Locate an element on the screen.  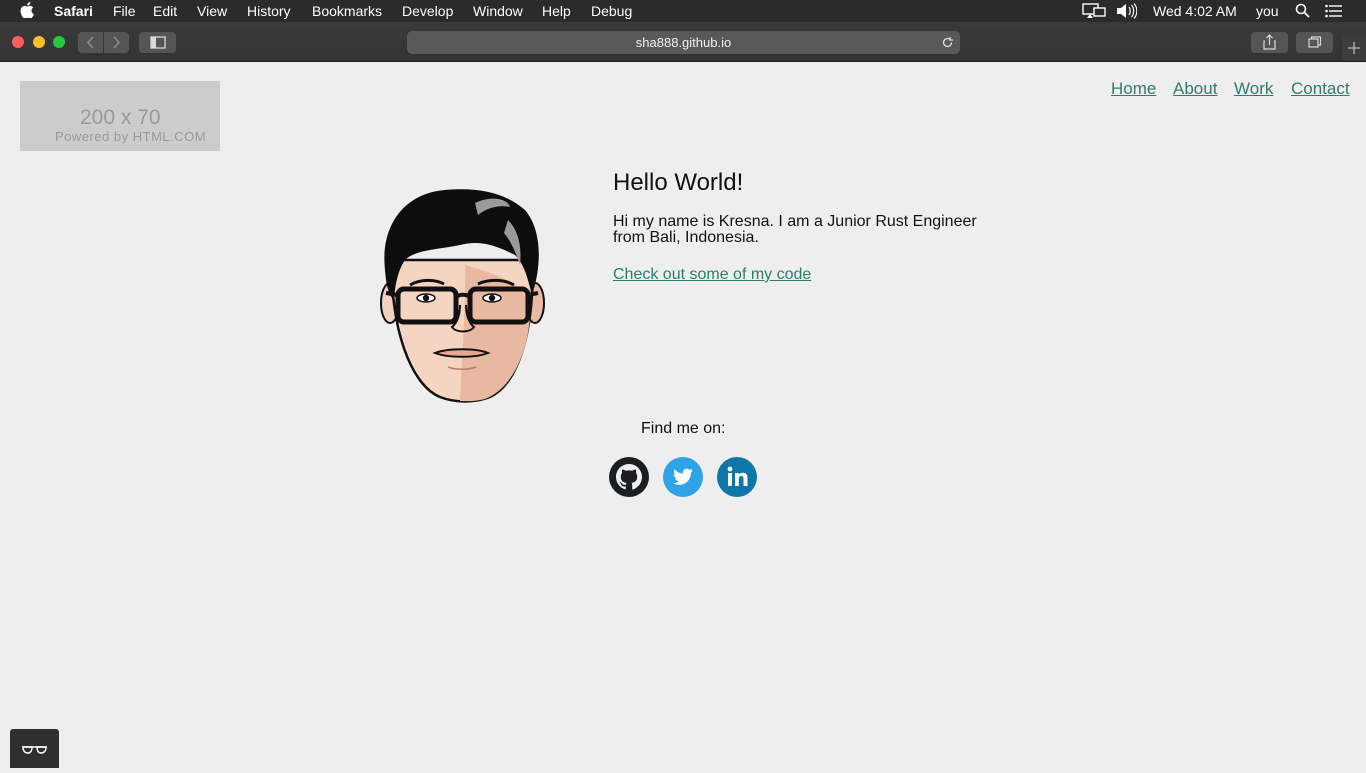
share-icon is located at coordinates (1269, 42).